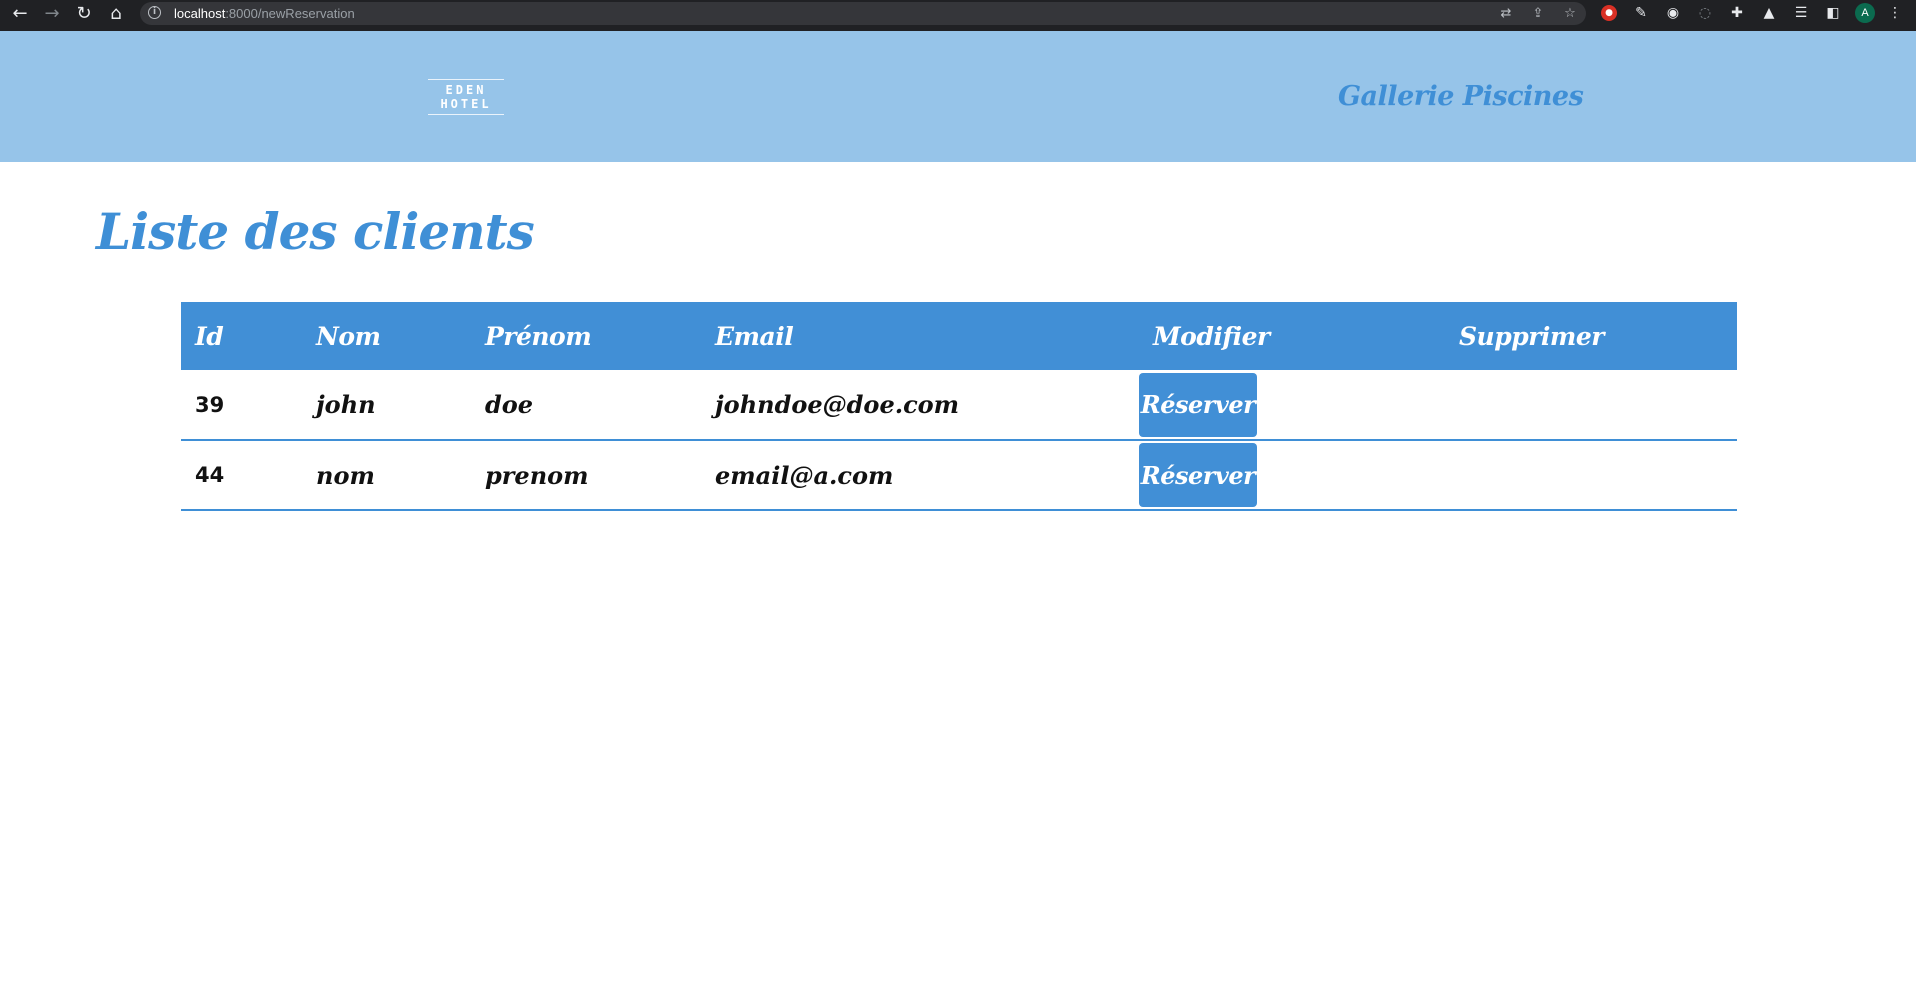 This screenshot has height=988, width=1916. What do you see at coordinates (52, 13) in the screenshot?
I see `forward-arrow-icon: →` at bounding box center [52, 13].